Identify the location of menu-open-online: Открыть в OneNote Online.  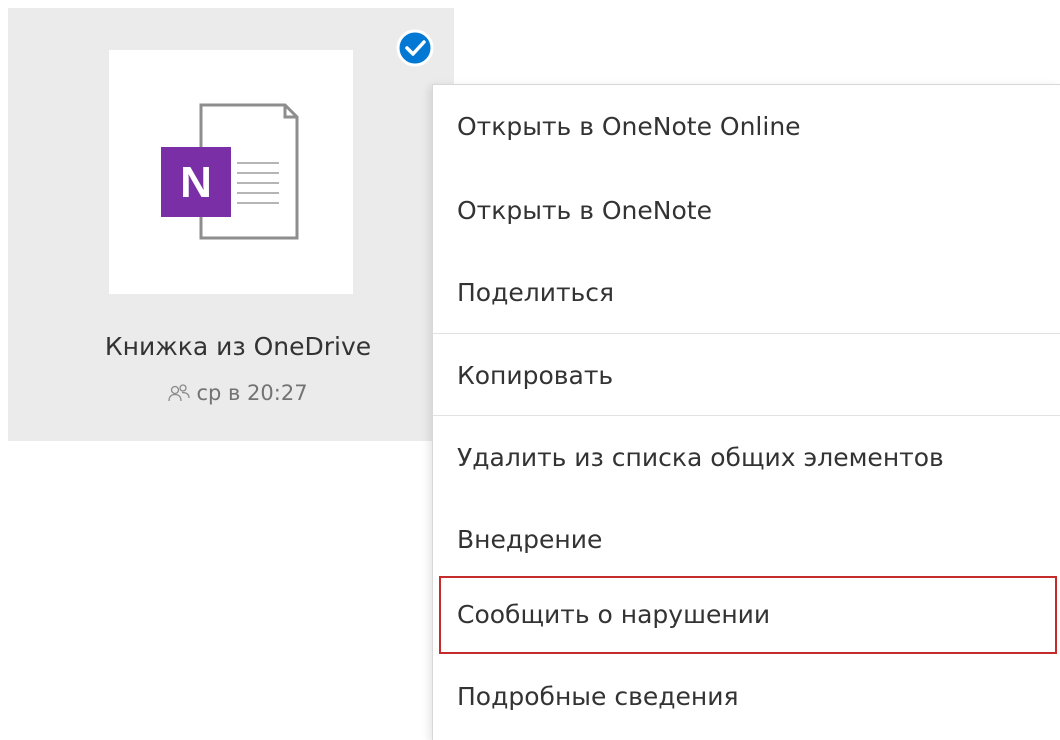
(746, 127).